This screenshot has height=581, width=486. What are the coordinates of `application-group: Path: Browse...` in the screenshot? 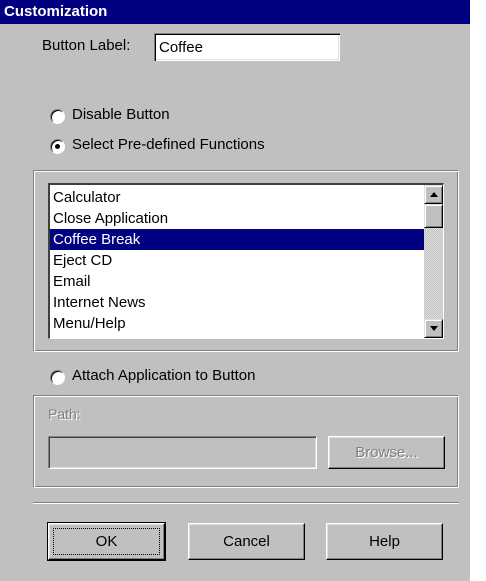 It's located at (246, 441).